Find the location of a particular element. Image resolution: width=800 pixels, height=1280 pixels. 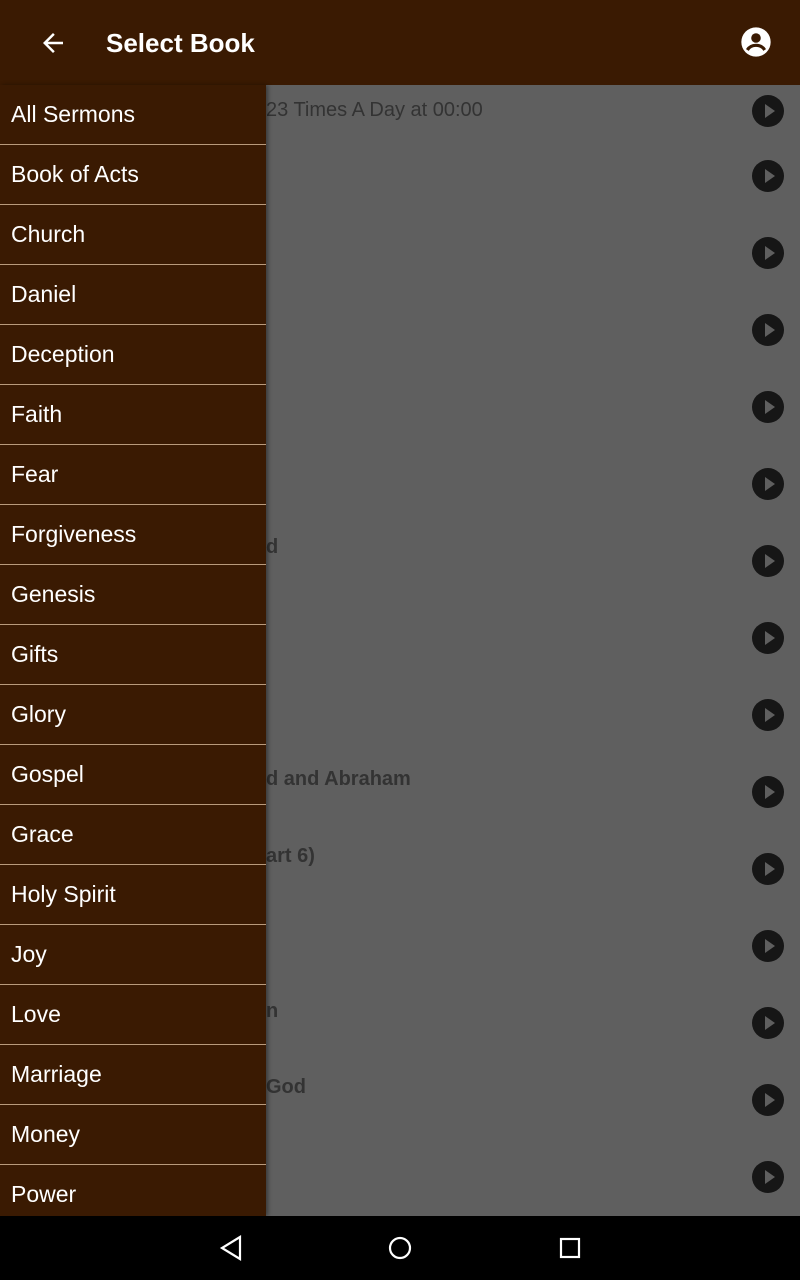

account-icon is located at coordinates (756, 42).